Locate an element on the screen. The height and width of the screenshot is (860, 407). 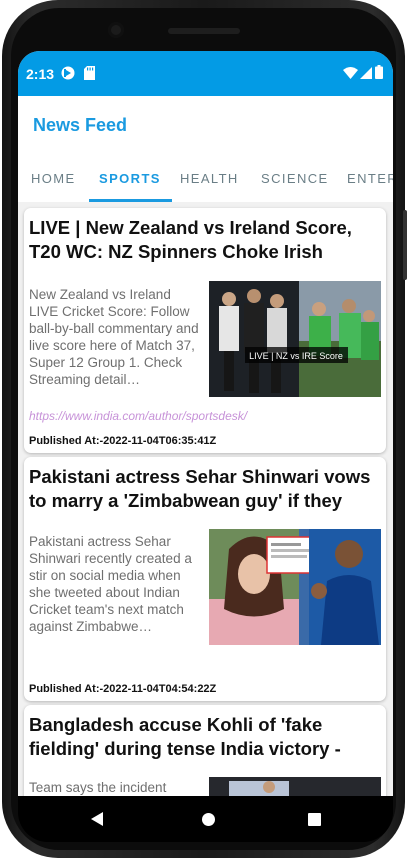
home-icon is located at coordinates (208, 819).